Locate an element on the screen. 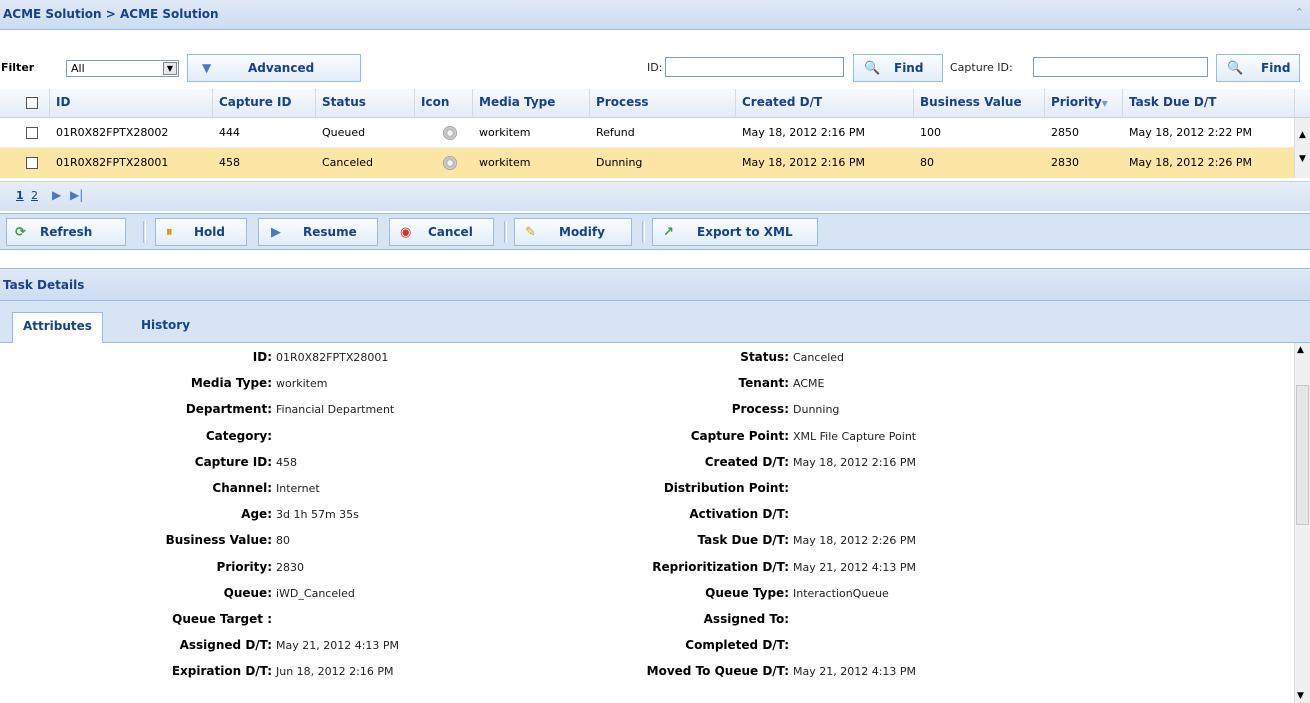 Image resolution: width=1310 pixels, height=703 pixels. stop-icon: ◉ is located at coordinates (406, 232).